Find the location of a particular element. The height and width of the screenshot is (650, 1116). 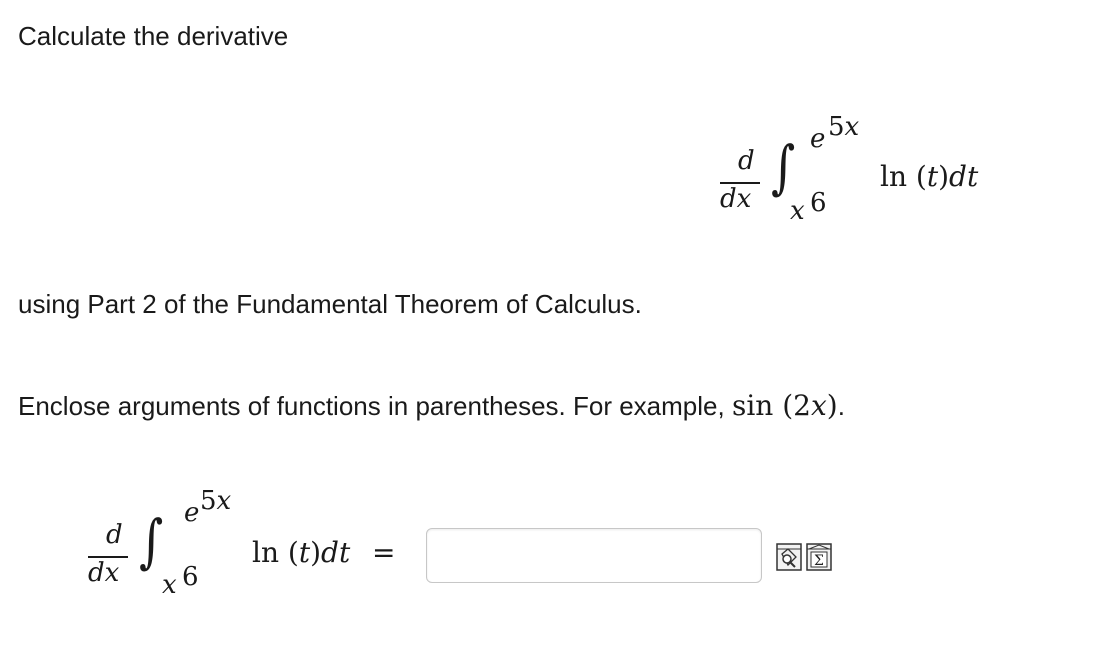

question-intro: Calculate the derivative is located at coordinates (153, 36).